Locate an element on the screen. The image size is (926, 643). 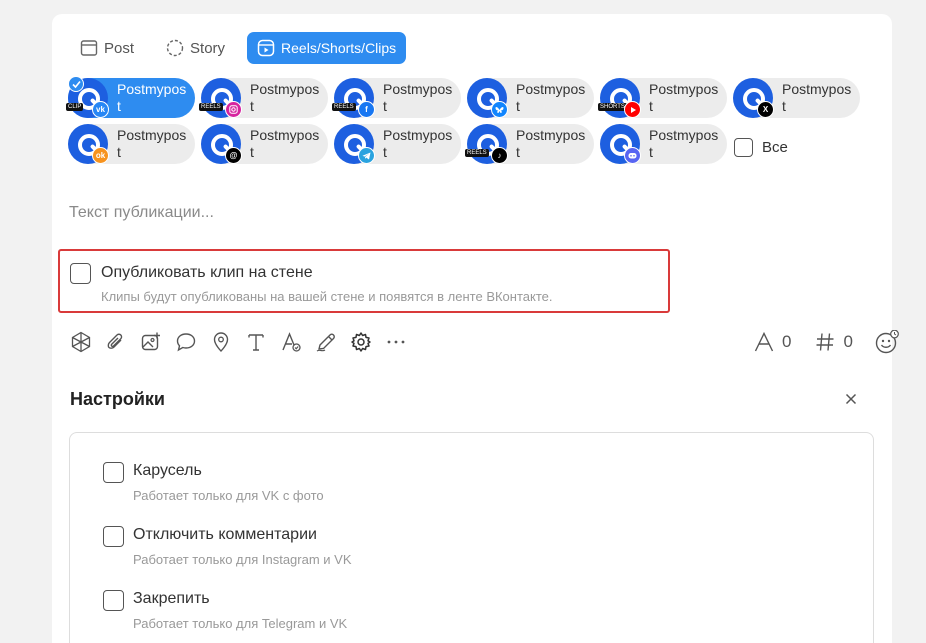
disable-comments-checkbox is located at coordinates (113, 536).